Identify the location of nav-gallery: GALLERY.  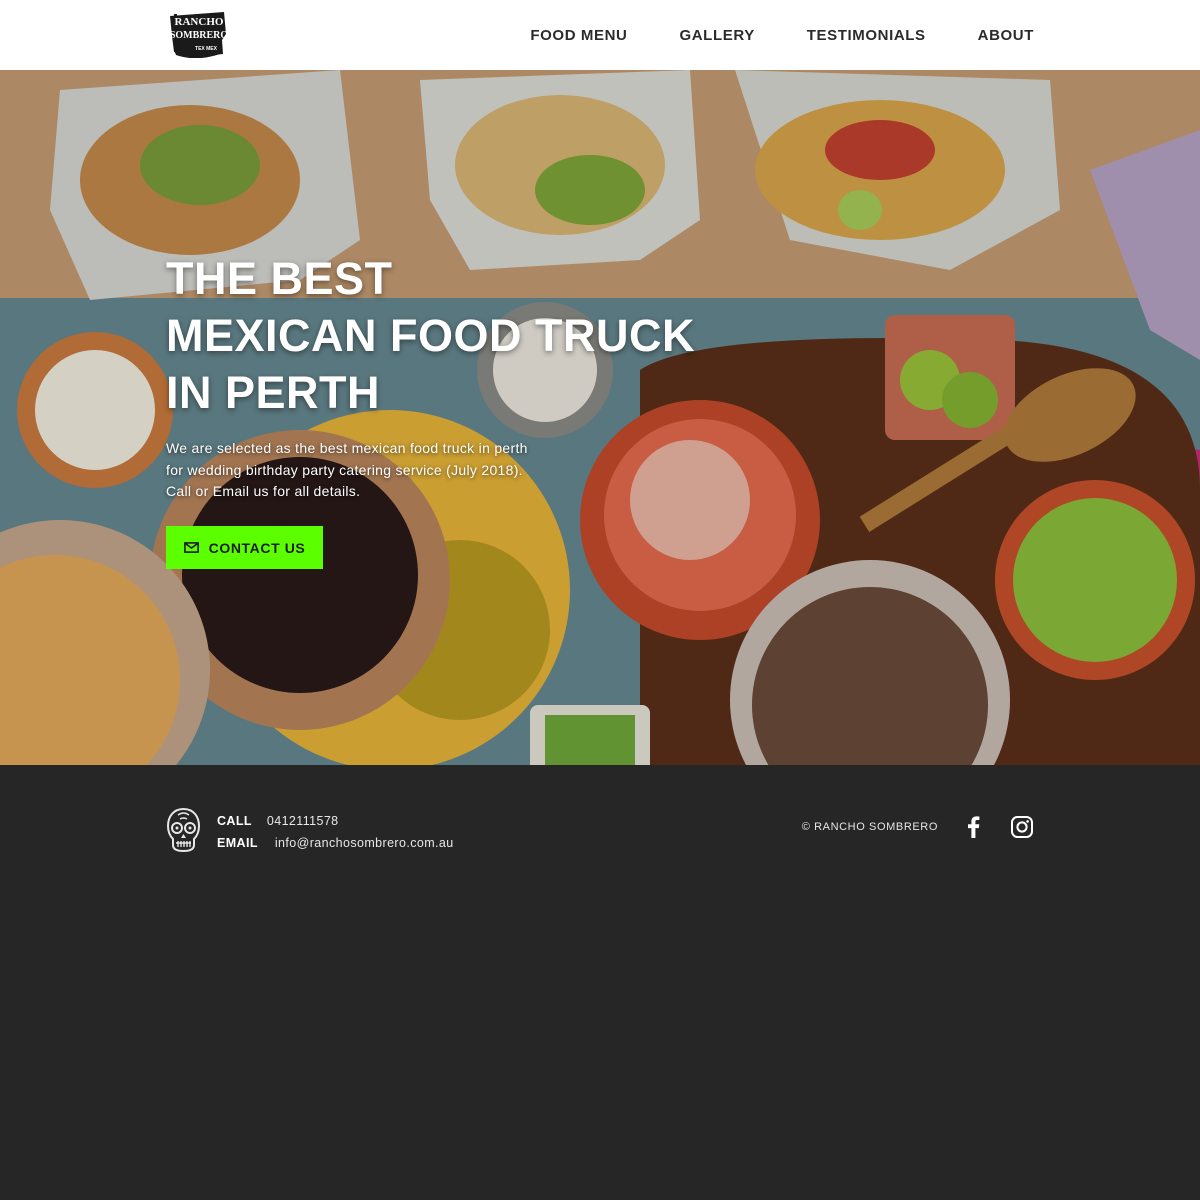
(716, 35).